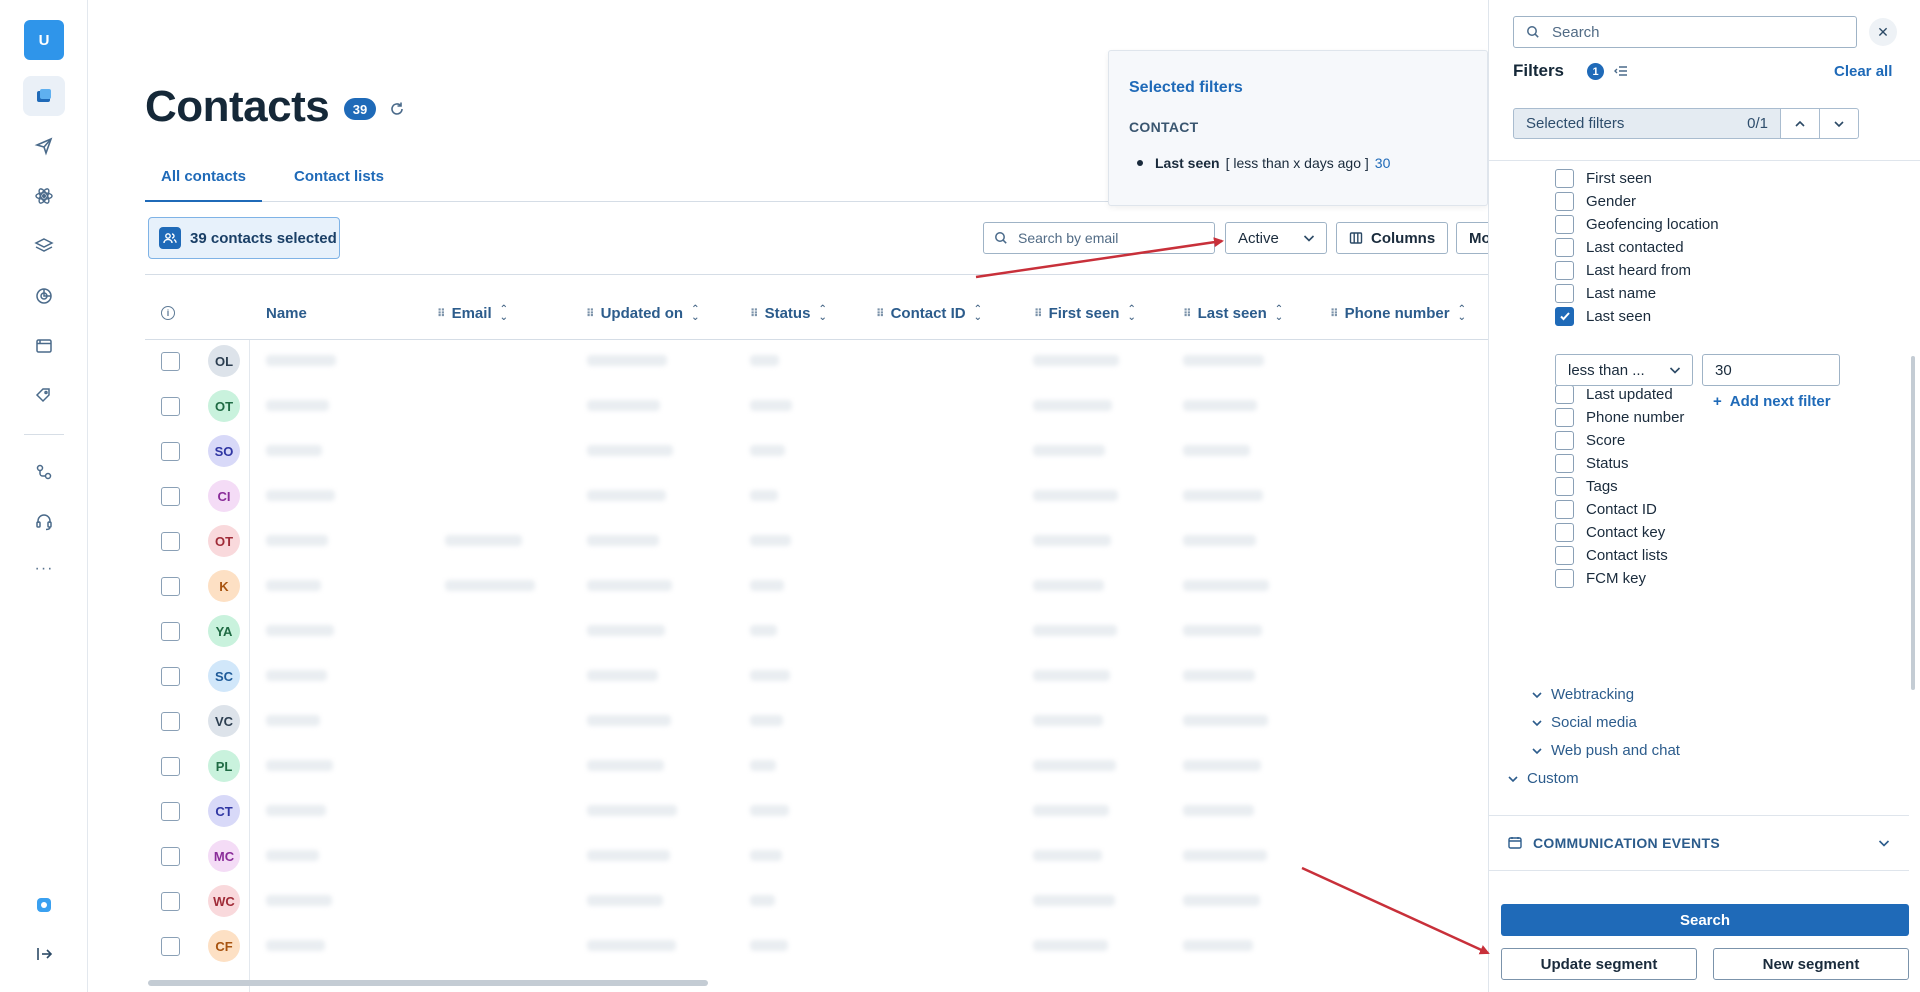  Describe the element at coordinates (44, 569) in the screenshot. I see `more-menu-icon: ···` at that location.